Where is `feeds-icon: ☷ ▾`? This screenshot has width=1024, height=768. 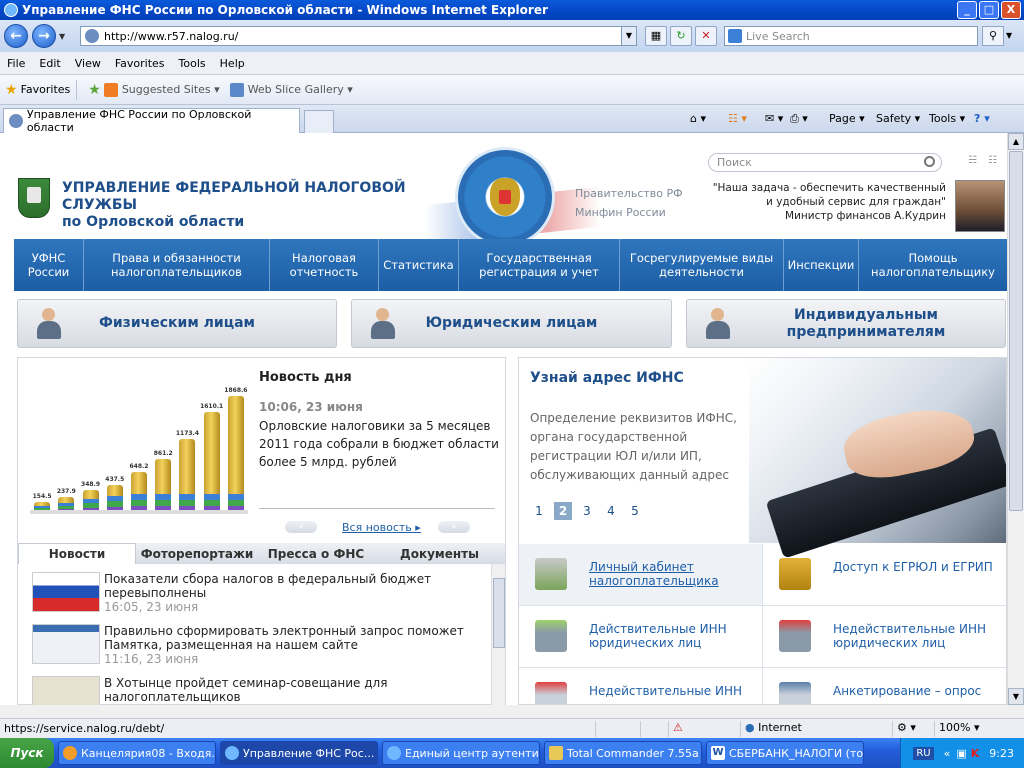
feeds-icon: ☷ ▾ is located at coordinates (737, 118).